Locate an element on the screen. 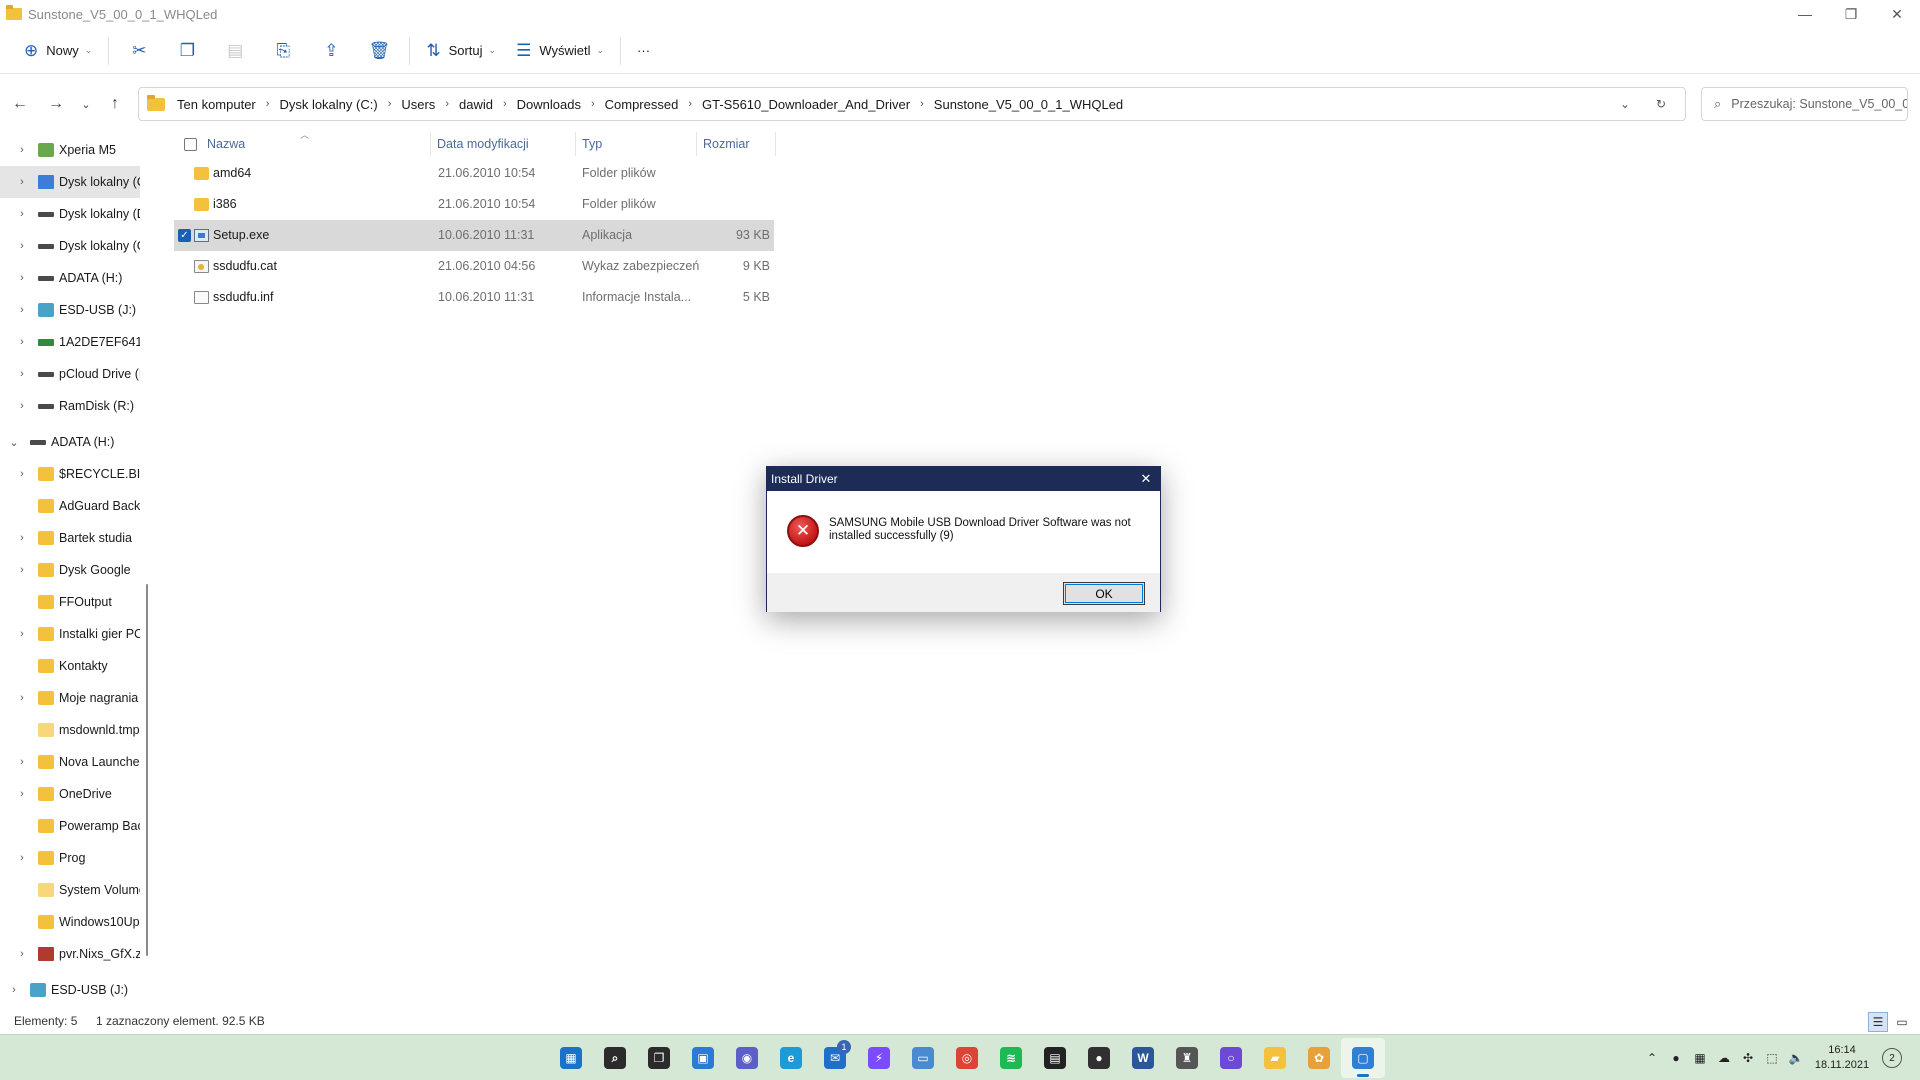 The width and height of the screenshot is (1920, 1080). forward-button: → is located at coordinates (56, 104).